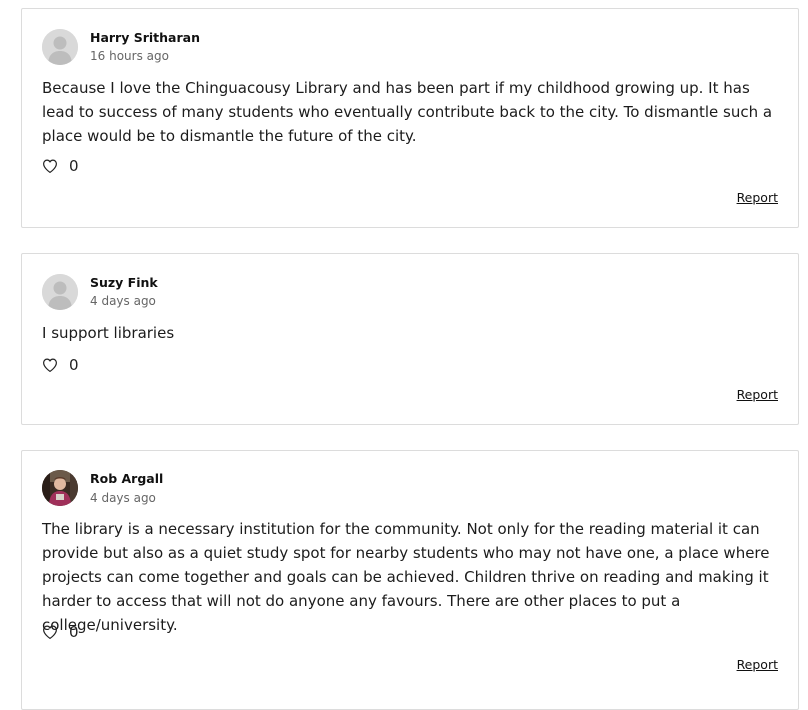 Image resolution: width=808 pixels, height=710 pixels. Describe the element at coordinates (145, 37) in the screenshot. I see `comment-author: Harry Sritharan` at that location.